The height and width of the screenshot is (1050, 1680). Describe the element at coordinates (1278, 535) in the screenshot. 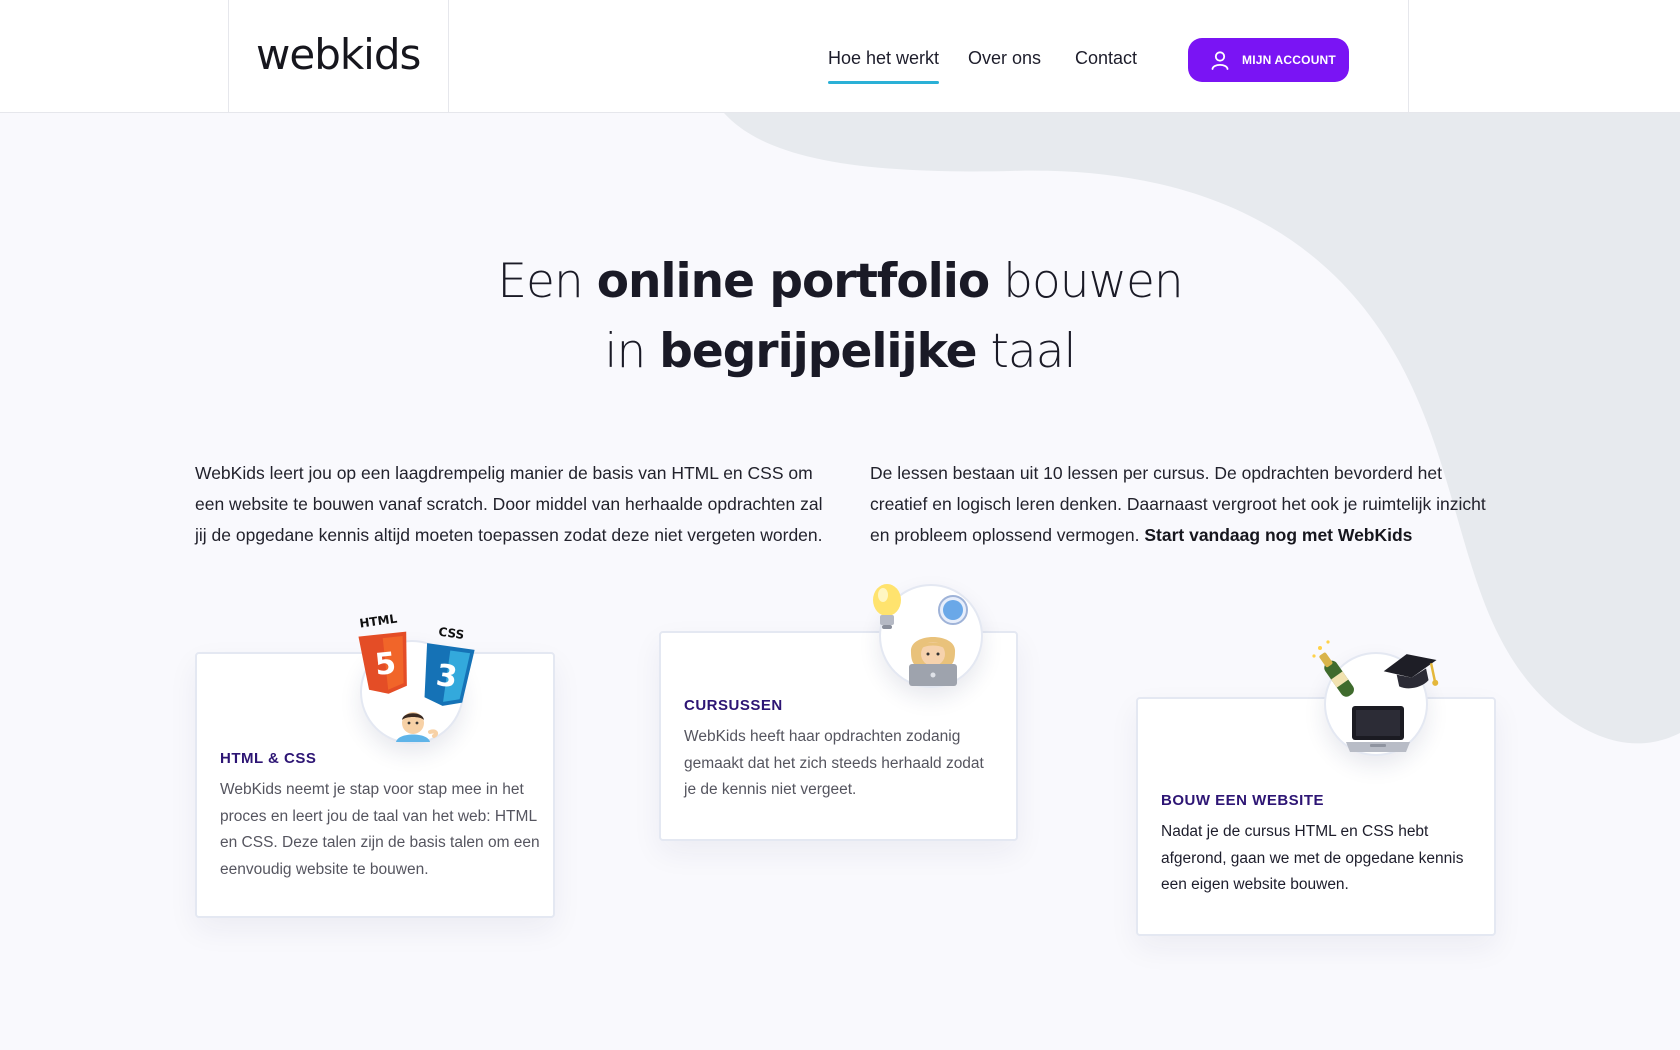

I see `intro-cta: Start vandaag nog met WebKids` at that location.